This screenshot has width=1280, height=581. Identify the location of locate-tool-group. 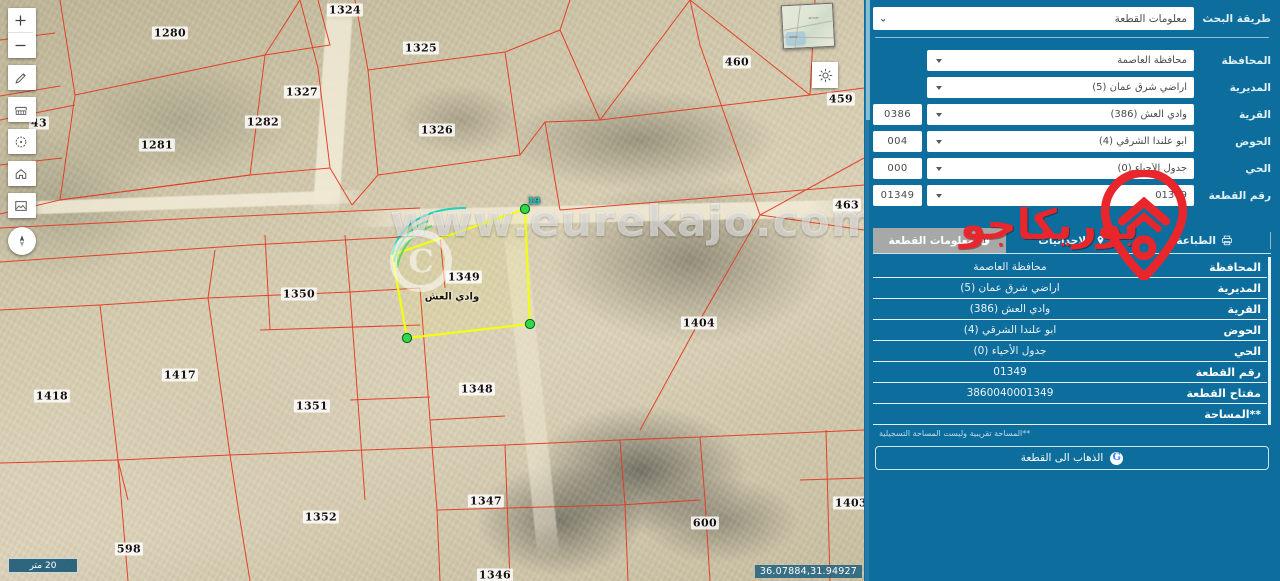
(22, 141).